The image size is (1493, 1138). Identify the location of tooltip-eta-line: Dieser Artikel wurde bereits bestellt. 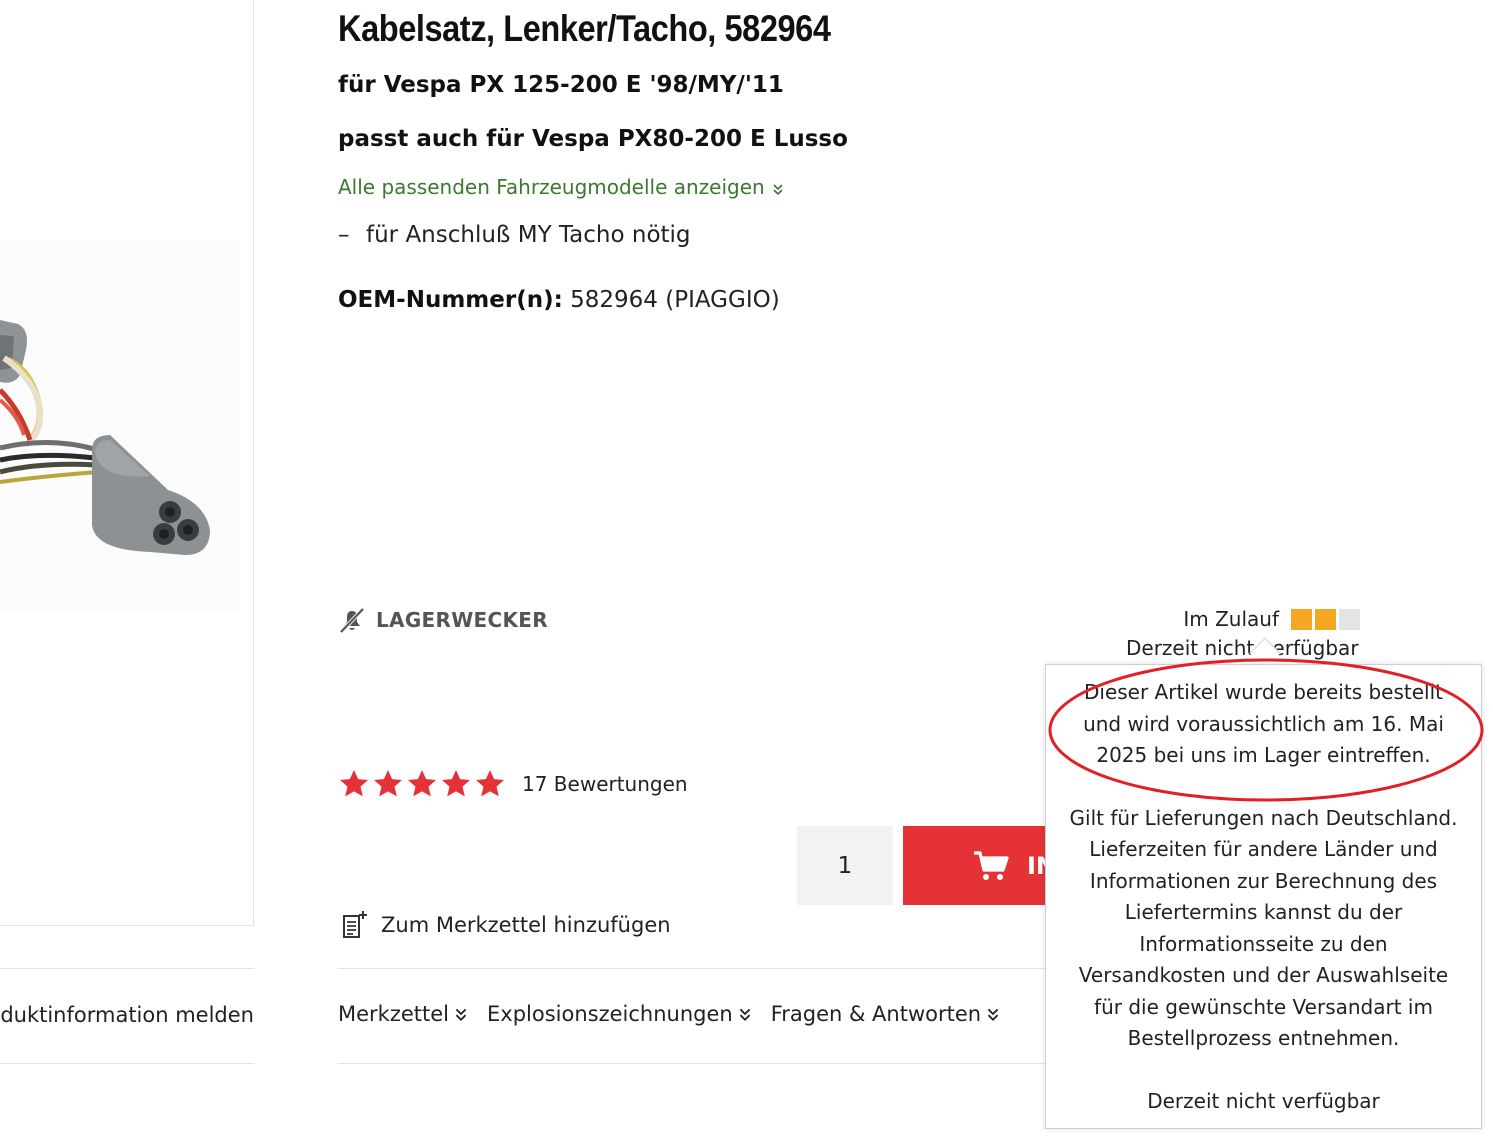
(1263, 692).